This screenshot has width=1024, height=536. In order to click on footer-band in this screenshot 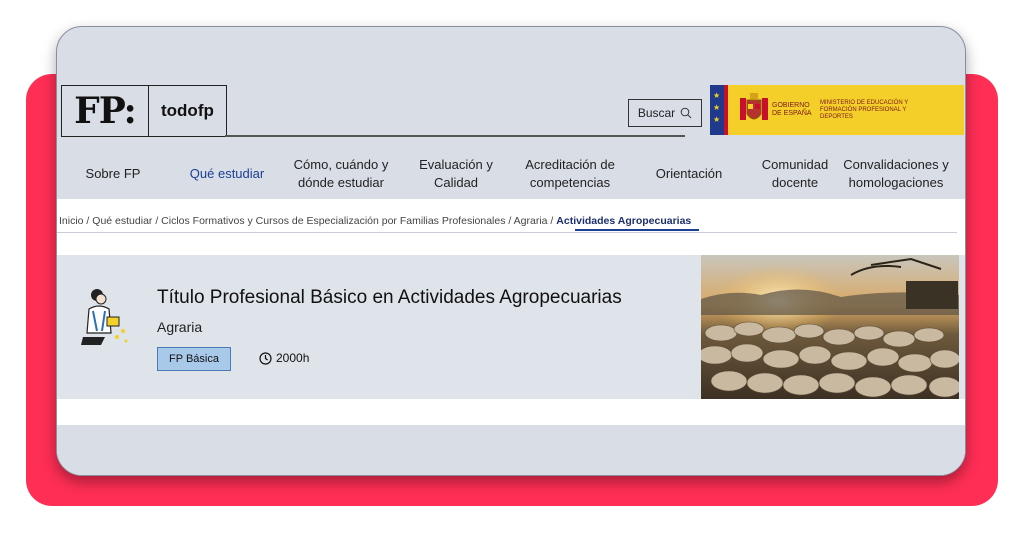, I will do `click(511, 450)`.